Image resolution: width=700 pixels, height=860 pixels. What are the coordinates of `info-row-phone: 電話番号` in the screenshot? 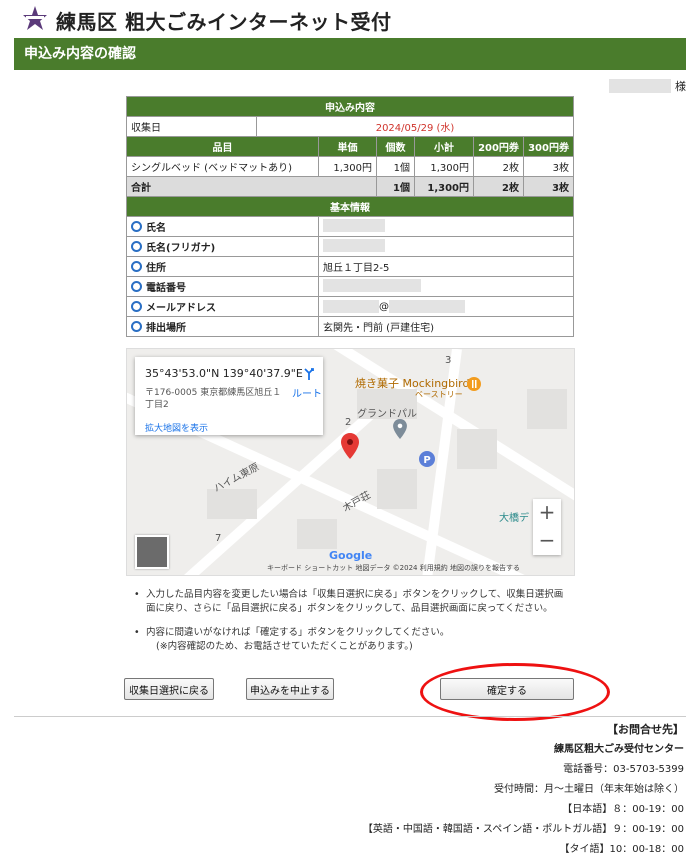 It's located at (350, 286).